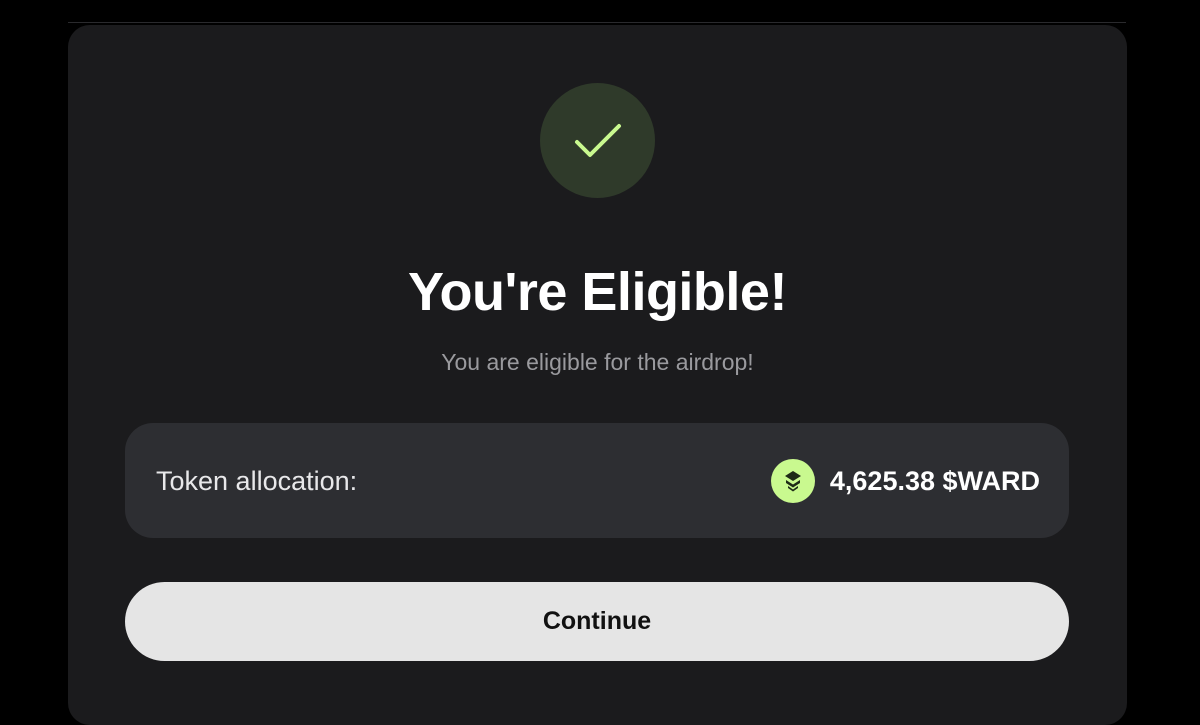  I want to click on token-allocation-amount: 4,625.38 $WARD, so click(934, 481).